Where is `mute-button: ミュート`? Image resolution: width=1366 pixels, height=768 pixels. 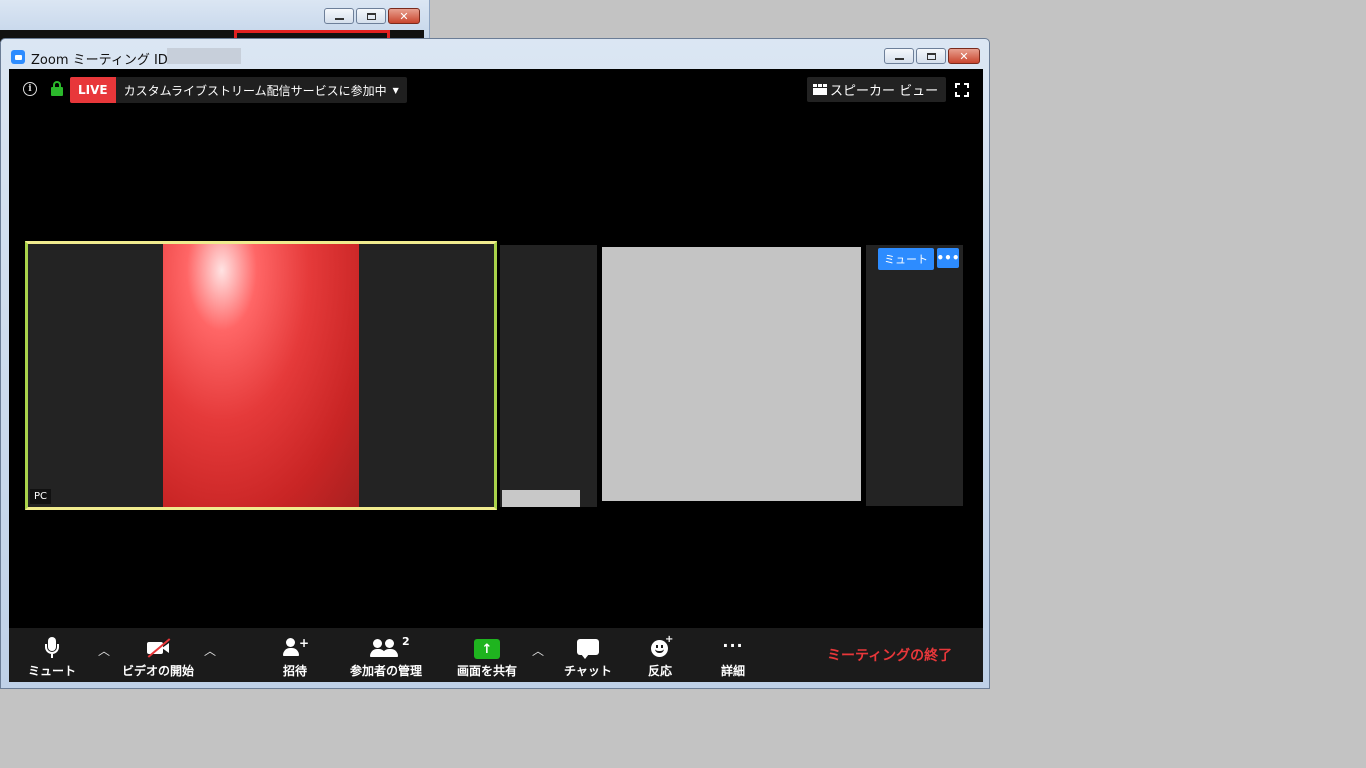
mute-button: ミュート is located at coordinates (52, 655).